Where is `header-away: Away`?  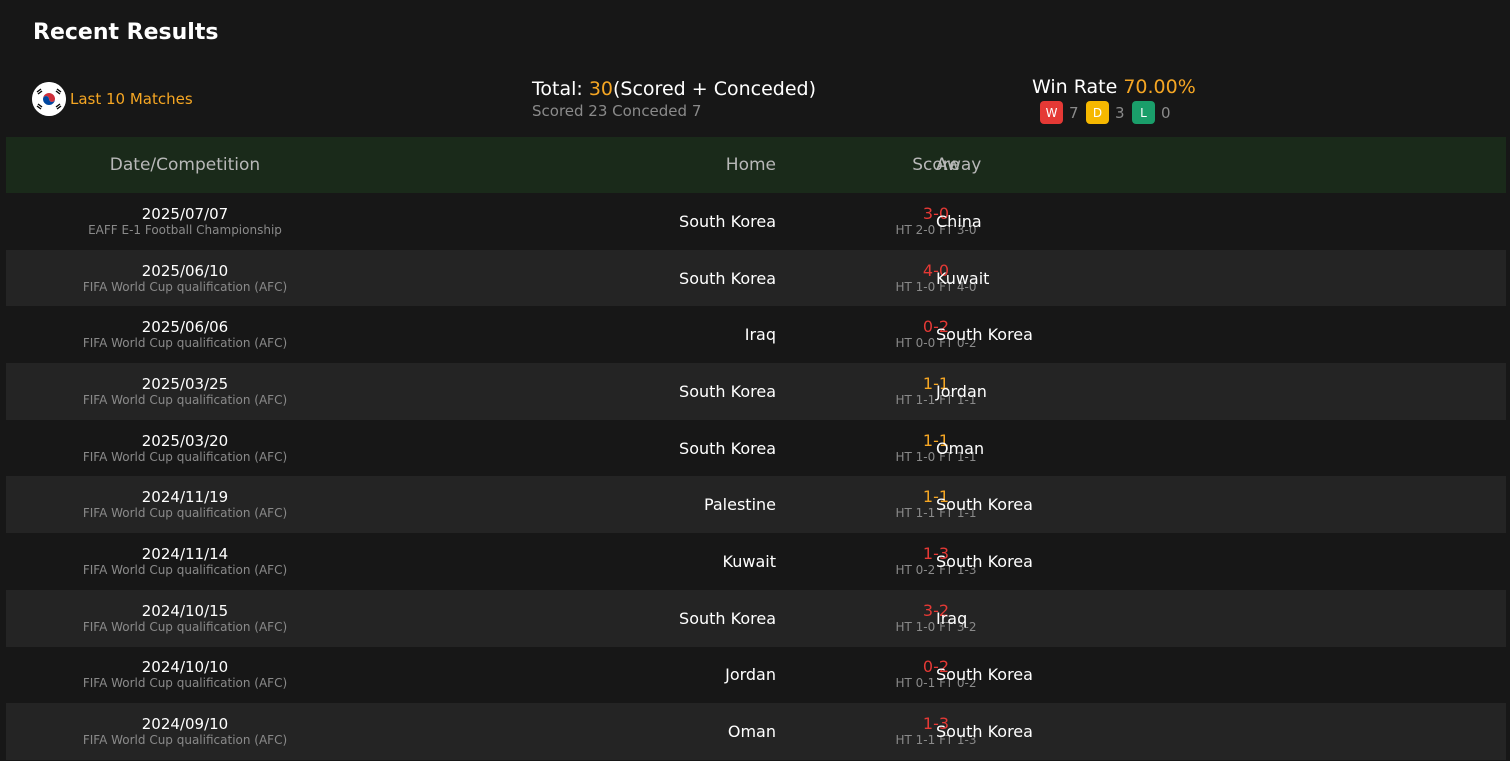 header-away: Away is located at coordinates (959, 165).